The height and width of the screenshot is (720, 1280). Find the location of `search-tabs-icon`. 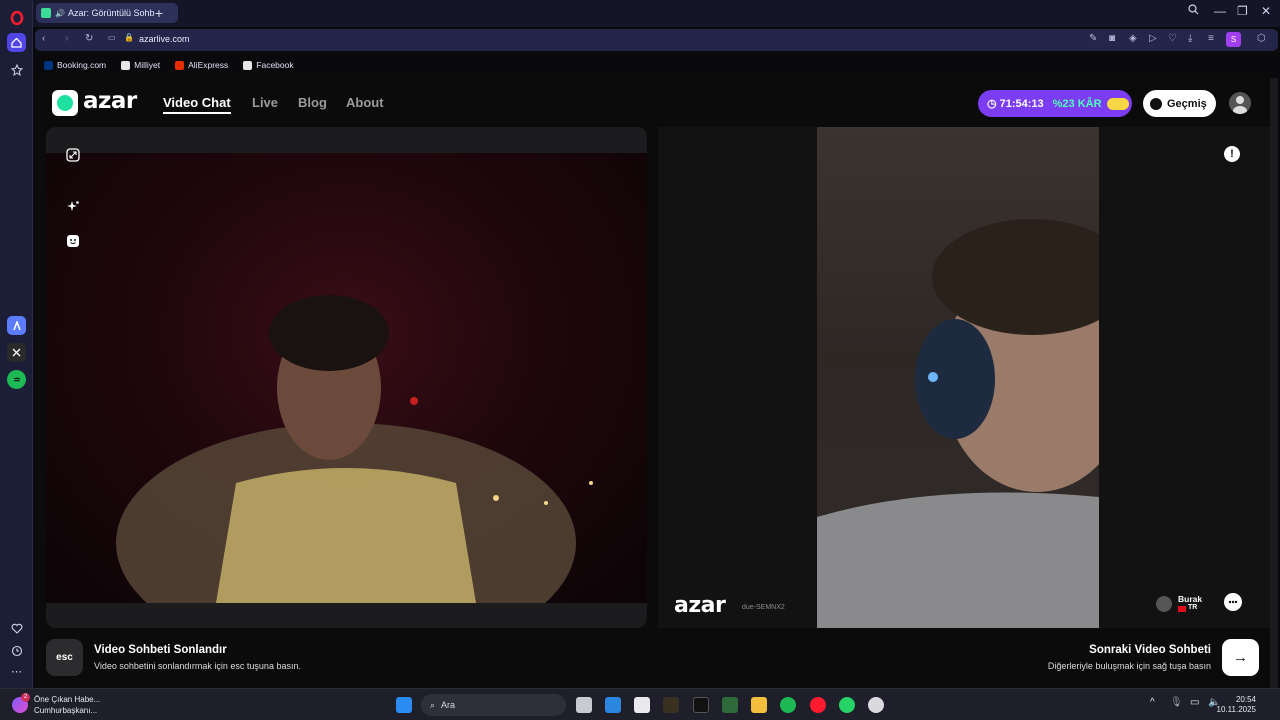

search-tabs-icon is located at coordinates (1193, 11).